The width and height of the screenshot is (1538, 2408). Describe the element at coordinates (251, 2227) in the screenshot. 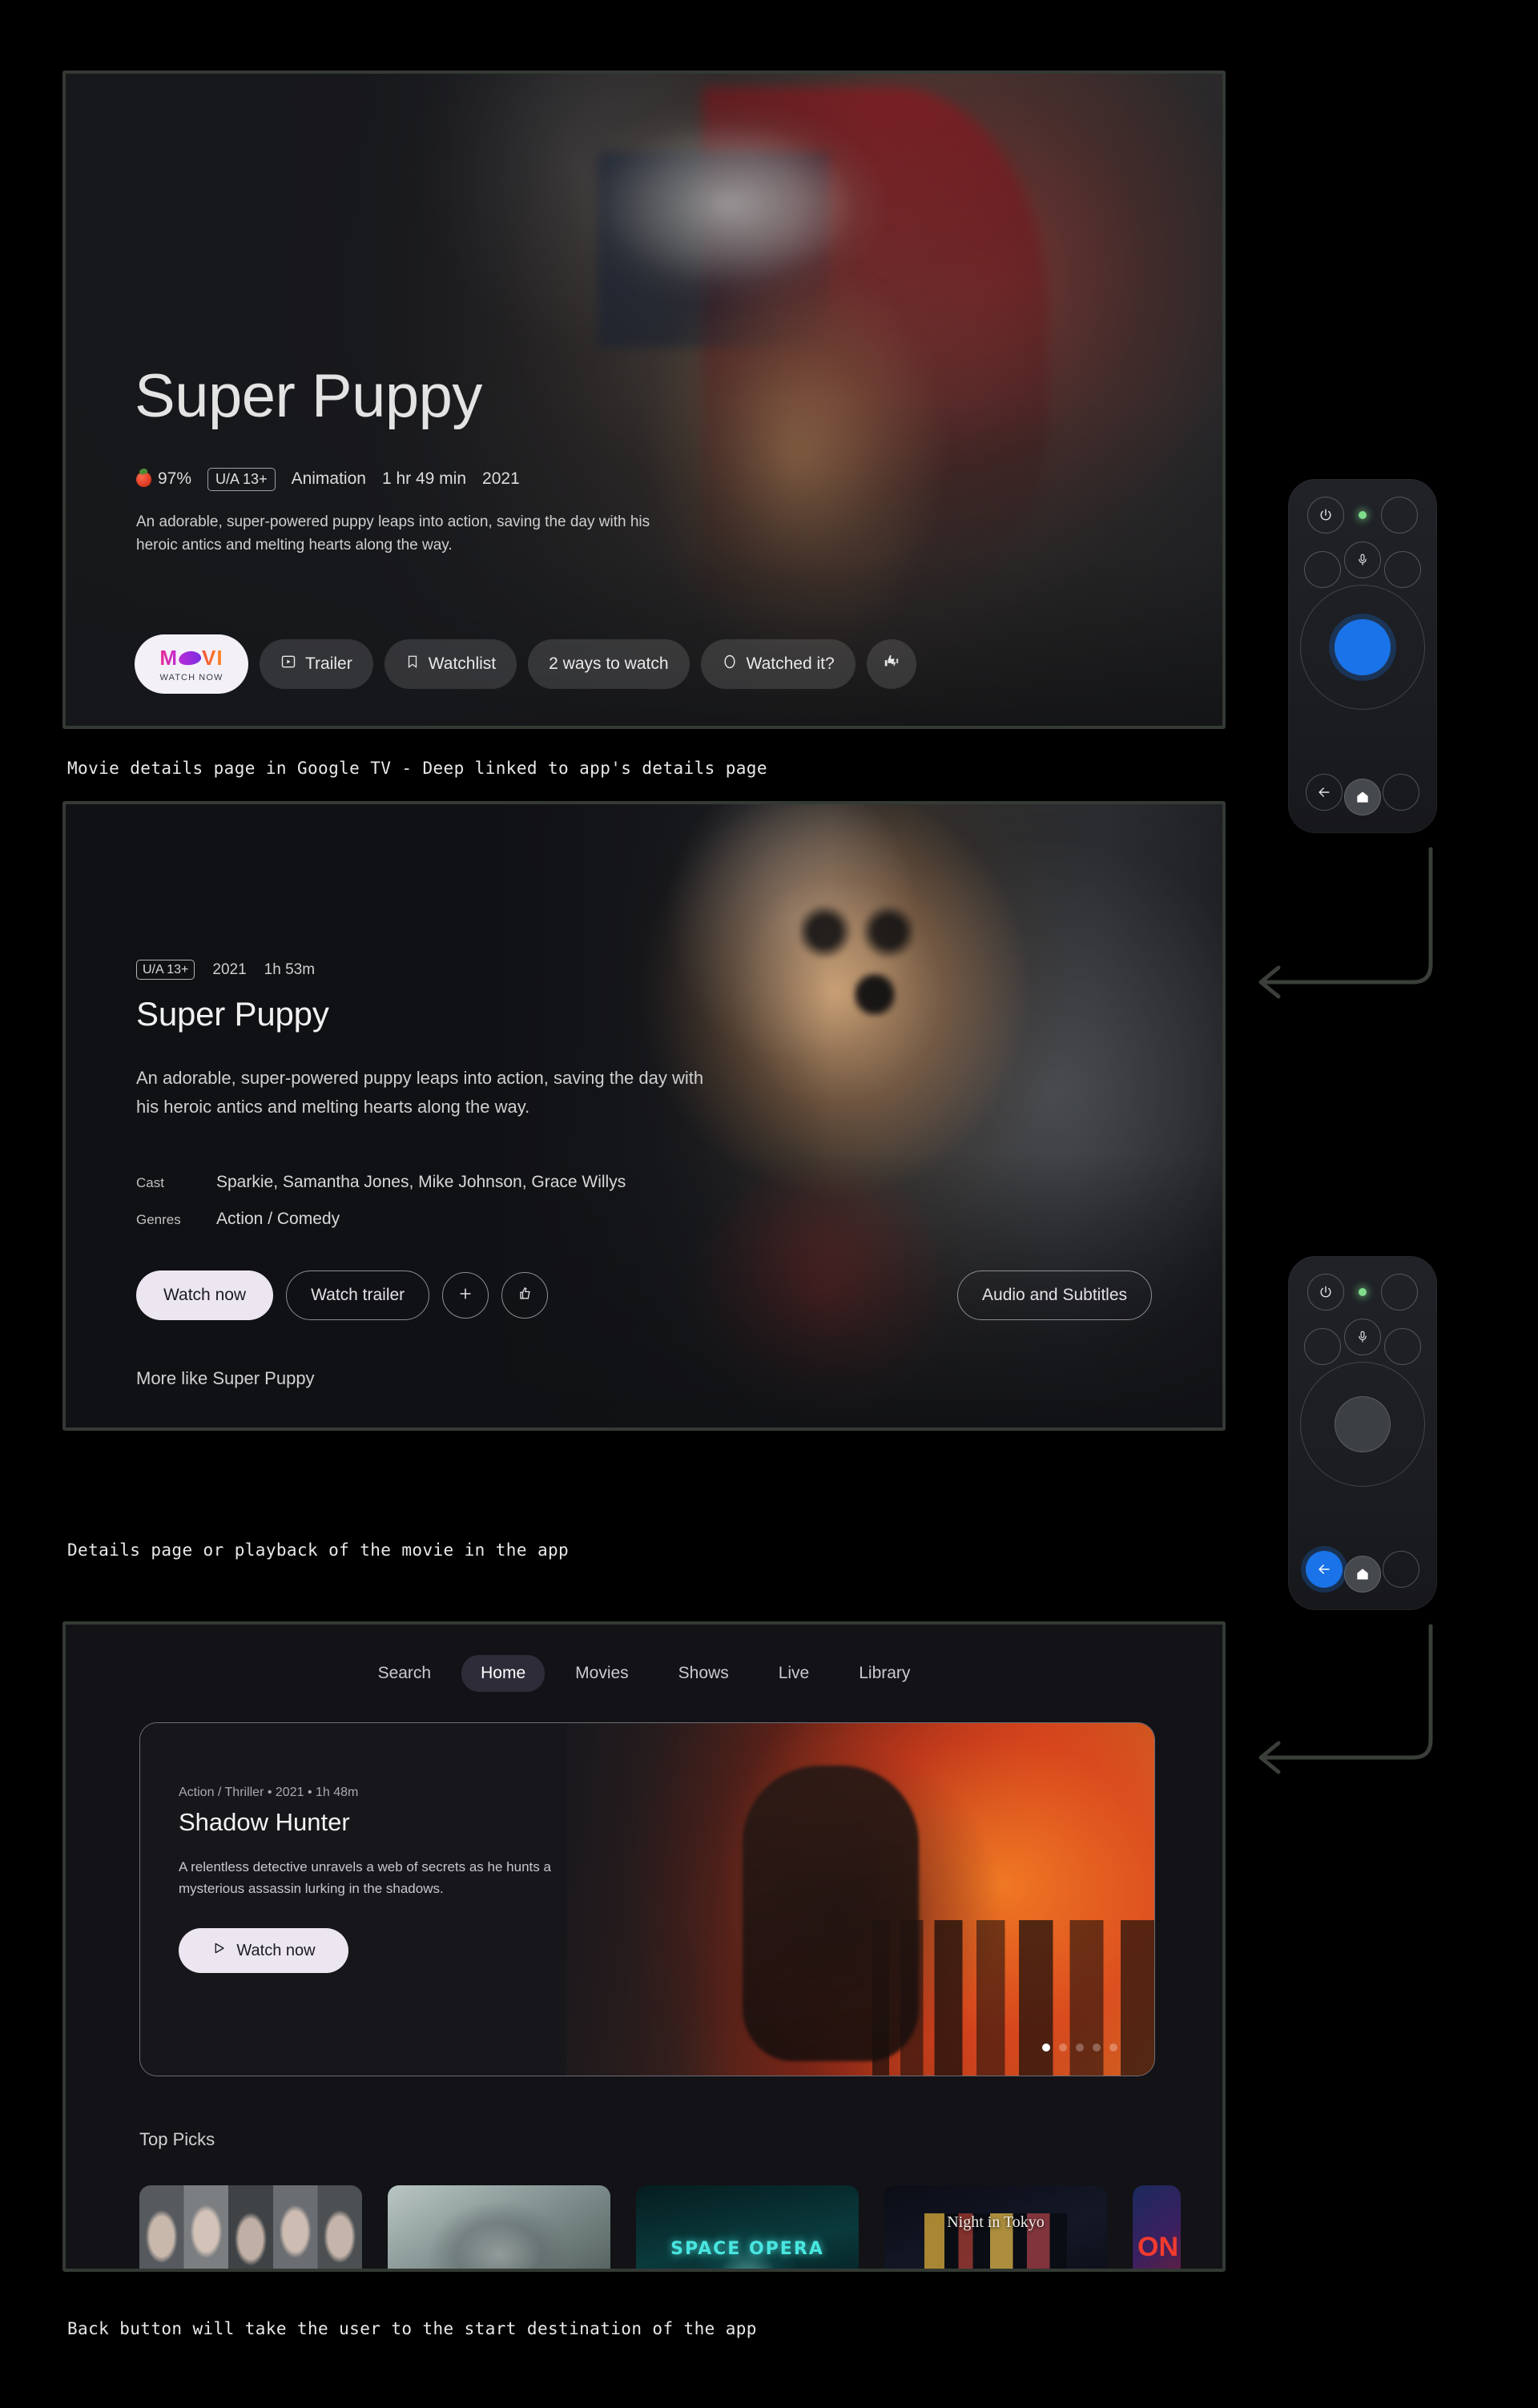

I see `suits-thumbnail` at that location.